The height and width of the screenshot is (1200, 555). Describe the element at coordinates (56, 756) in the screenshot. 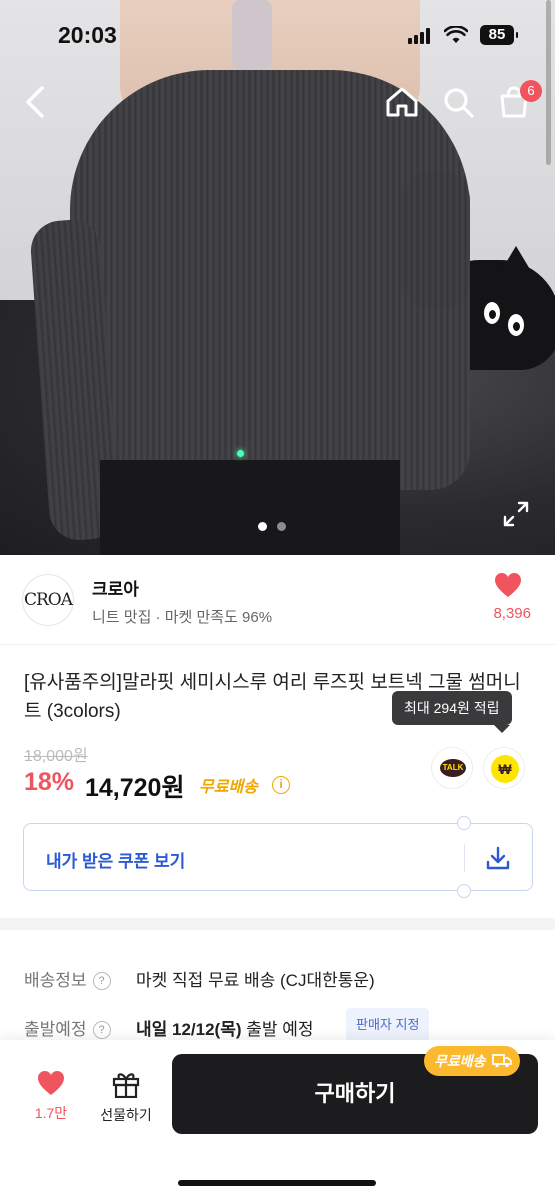

I see `original-price: 18,000원` at that location.